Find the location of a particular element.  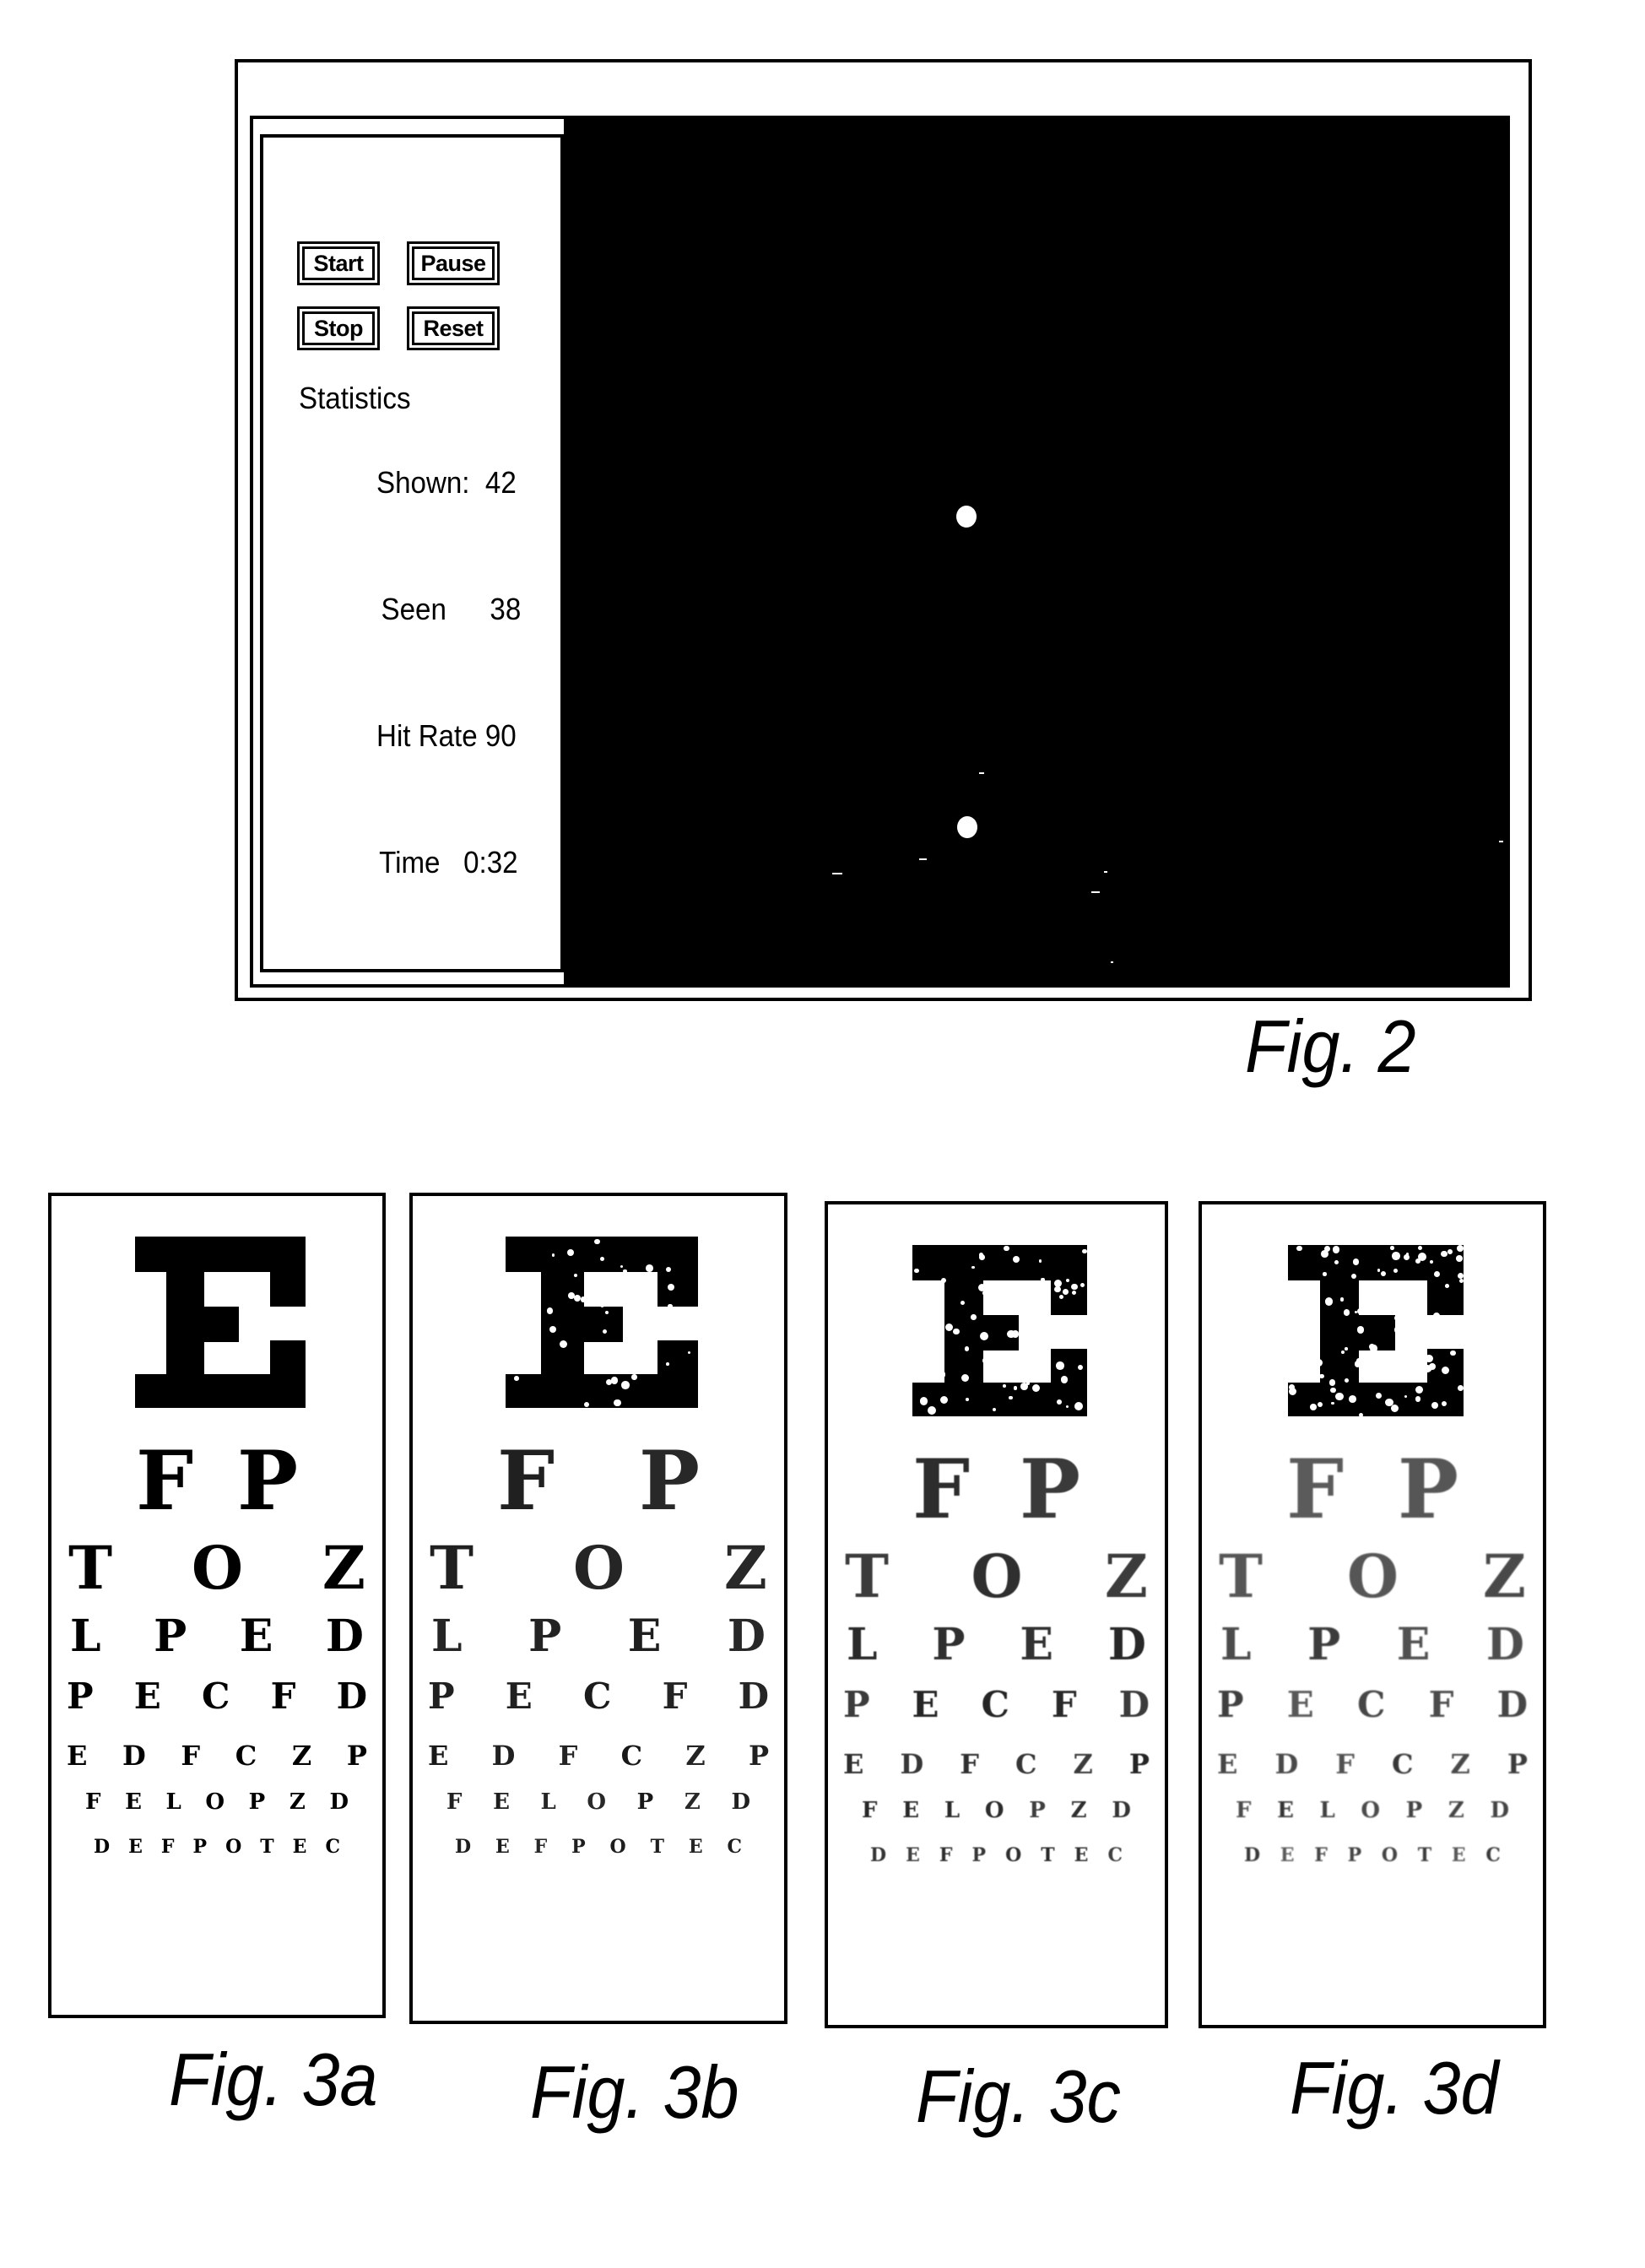

fixation-dot is located at coordinates (967, 827).